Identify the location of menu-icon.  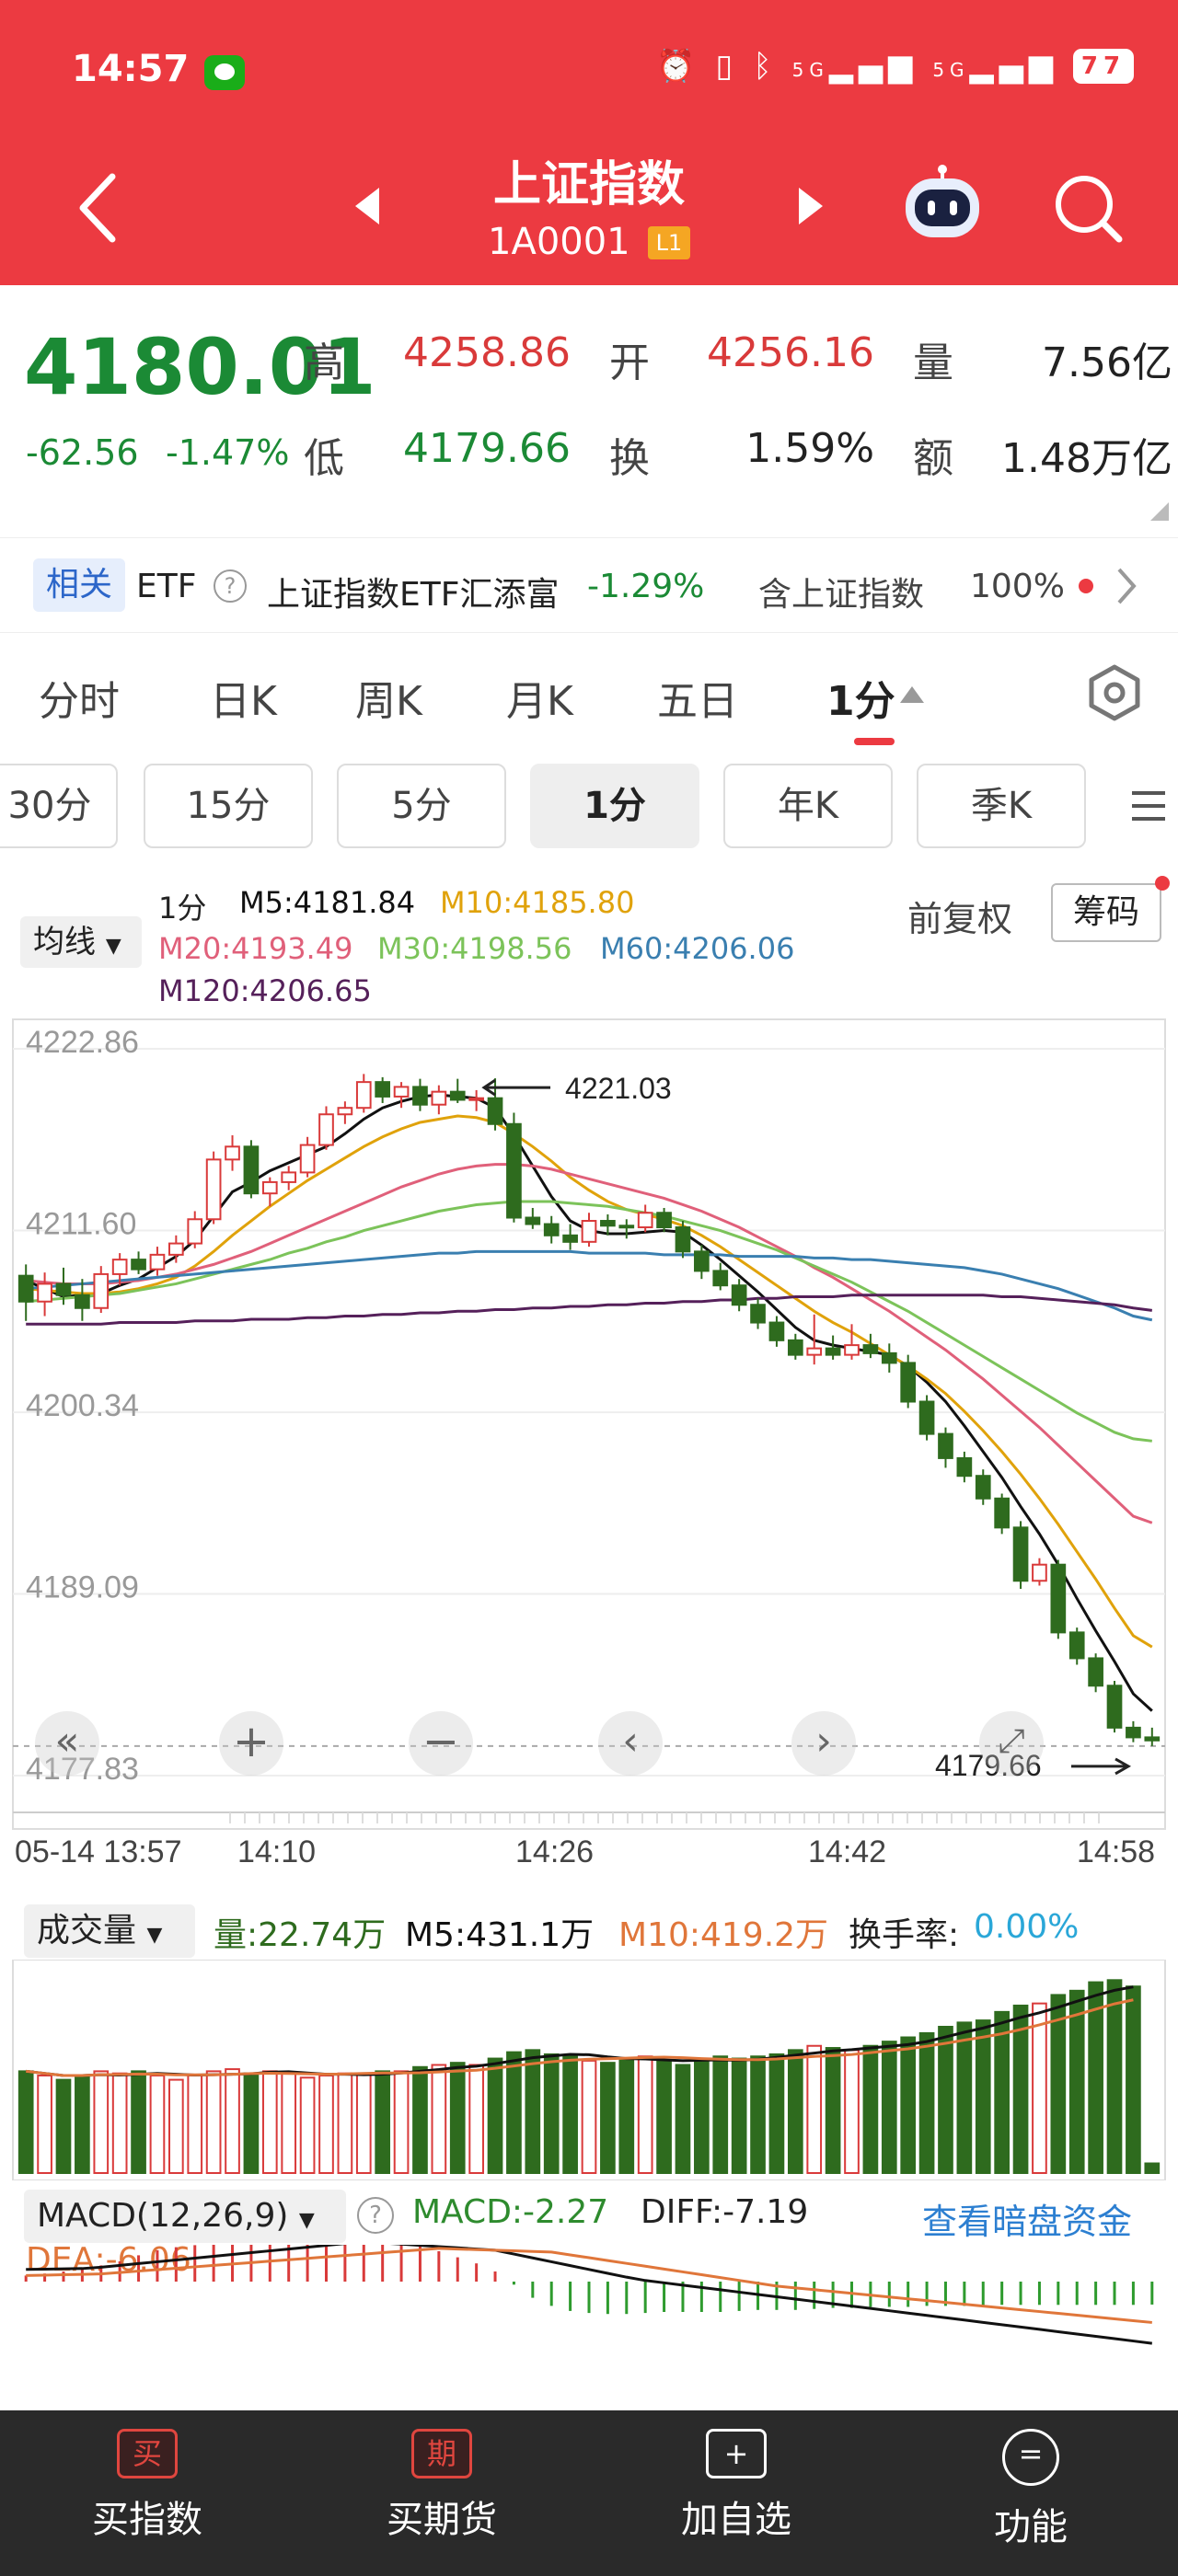
(1148, 806).